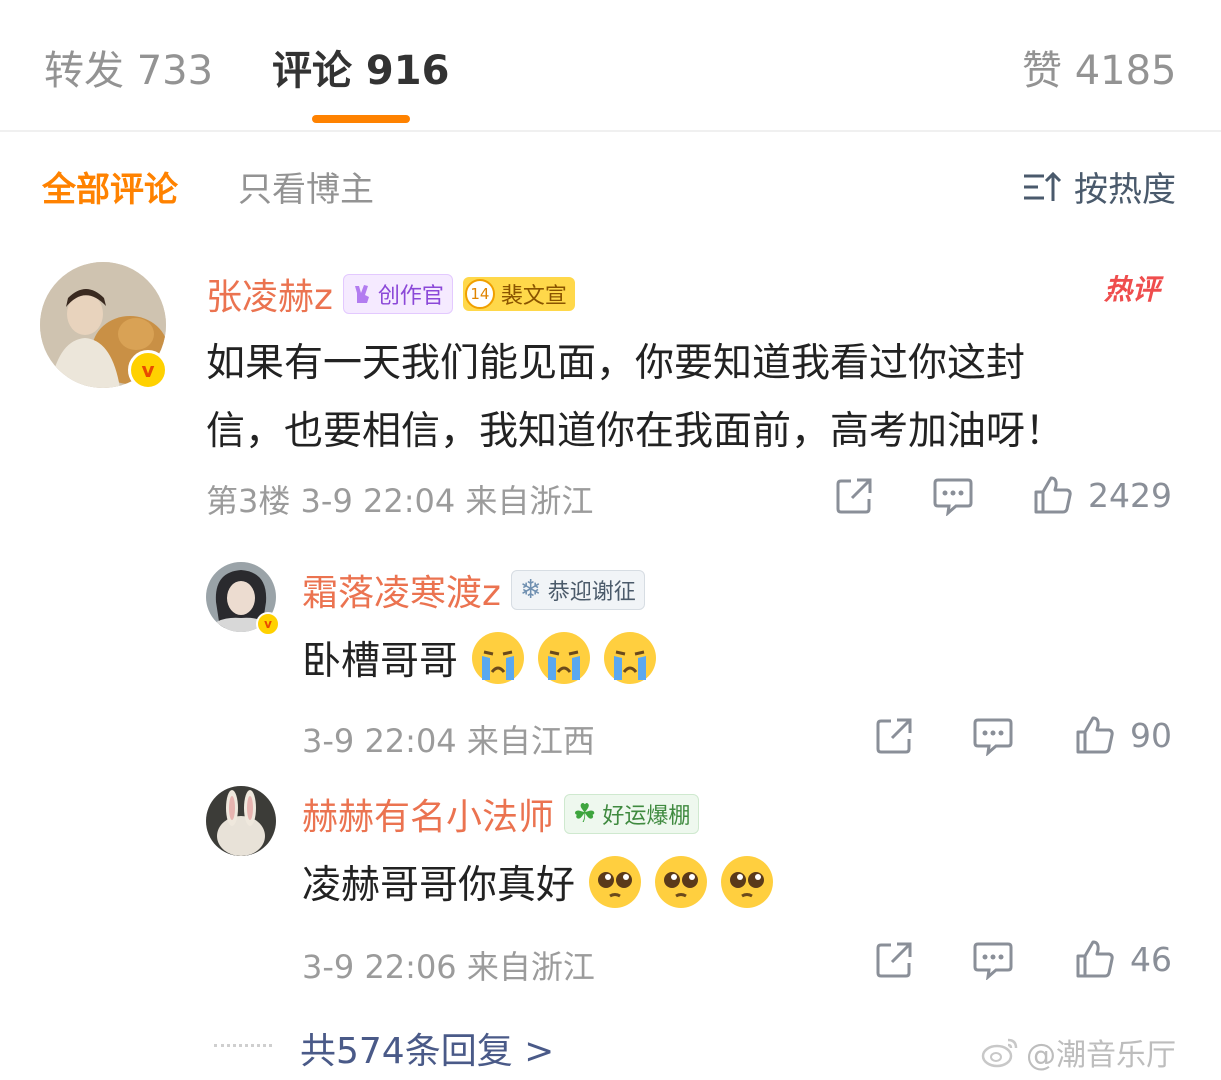  What do you see at coordinates (585, 814) in the screenshot?
I see `clover-icon: ☘` at bounding box center [585, 814].